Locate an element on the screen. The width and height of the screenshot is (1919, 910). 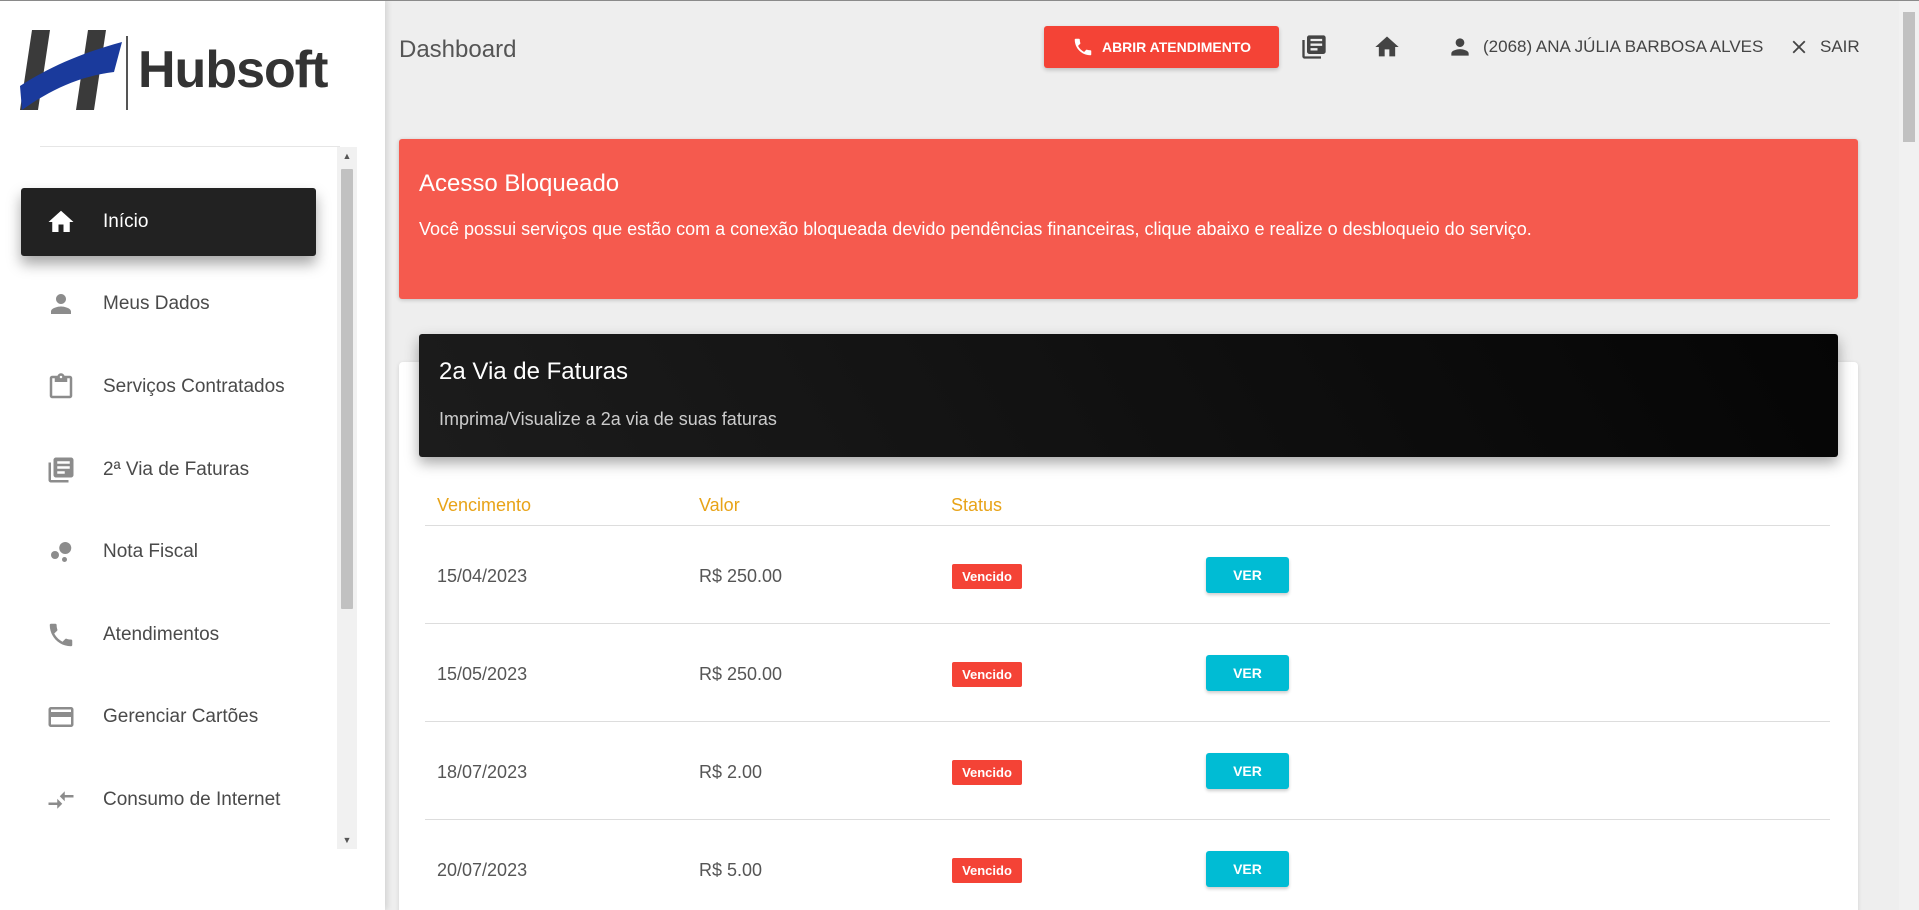
sidebar-scrollbar: ▲ ▼ is located at coordinates (347, 498).